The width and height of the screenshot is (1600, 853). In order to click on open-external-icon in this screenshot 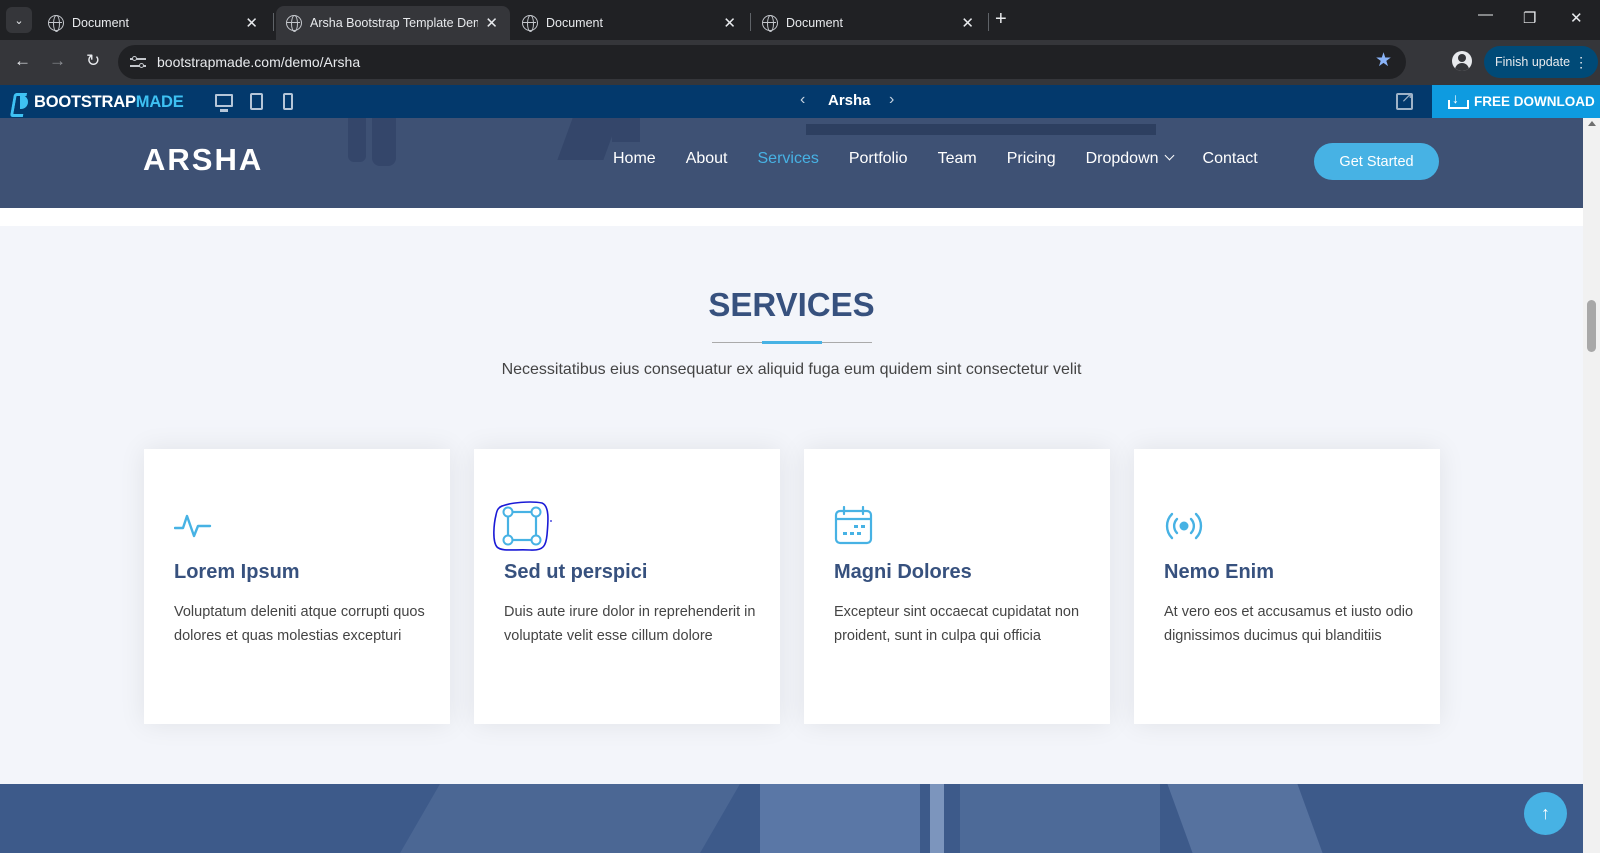, I will do `click(1404, 99)`.